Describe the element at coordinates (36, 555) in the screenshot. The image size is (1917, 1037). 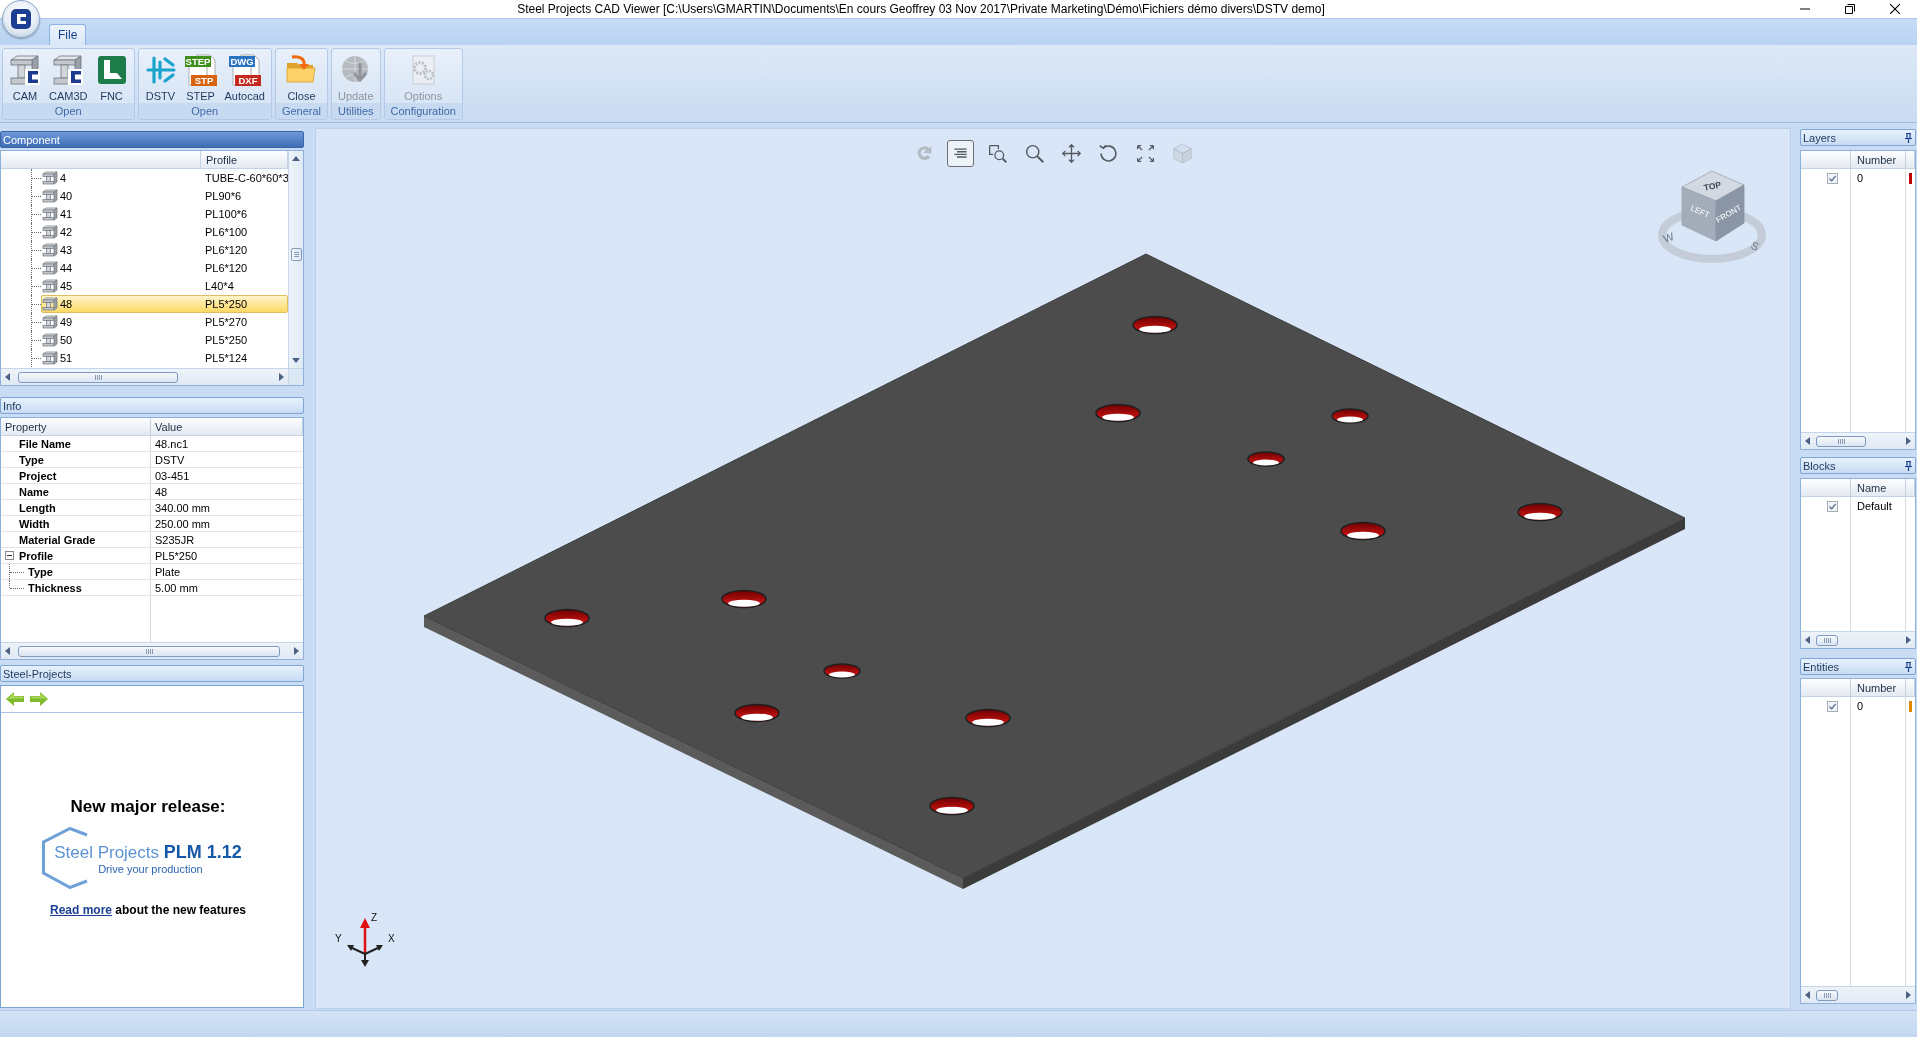
I see `property-name: Profile` at that location.